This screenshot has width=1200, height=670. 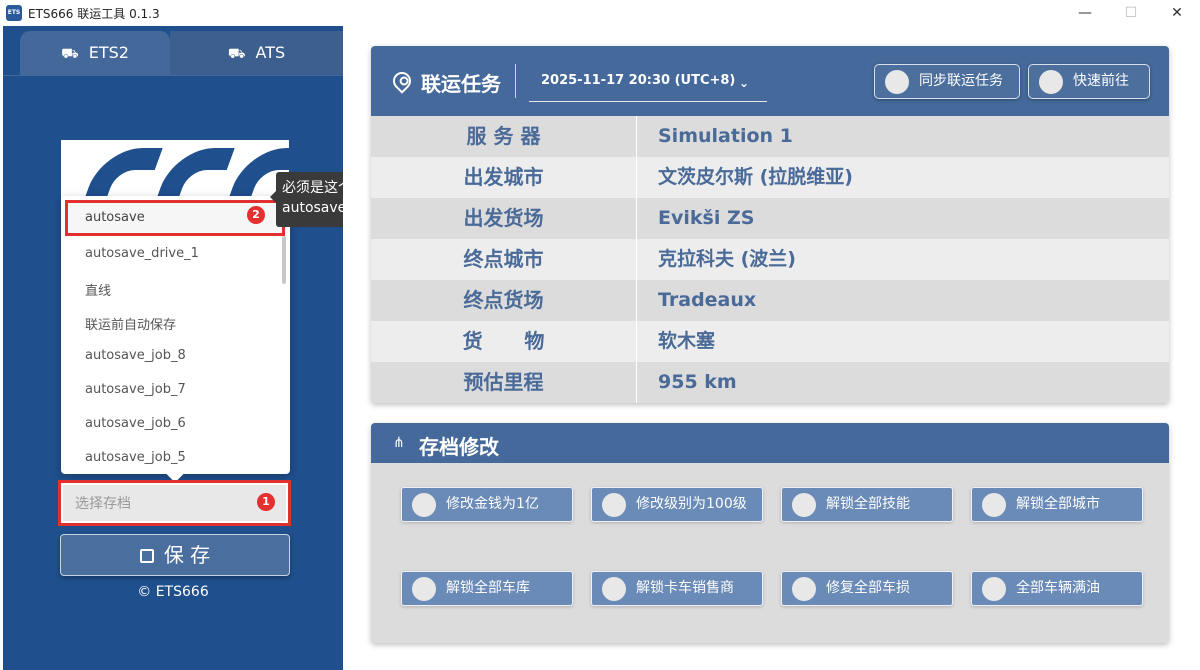 What do you see at coordinates (503, 177) in the screenshot?
I see `row-label: 出发城市` at bounding box center [503, 177].